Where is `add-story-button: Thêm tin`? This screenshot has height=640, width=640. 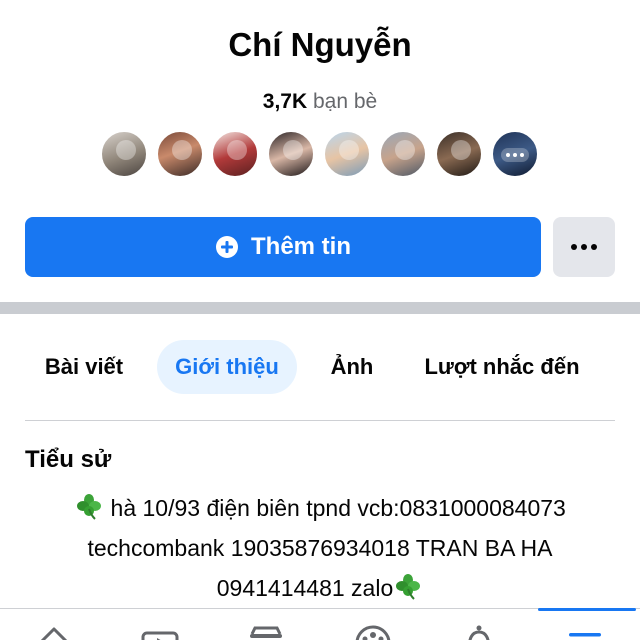
add-story-button: Thêm tin is located at coordinates (283, 247).